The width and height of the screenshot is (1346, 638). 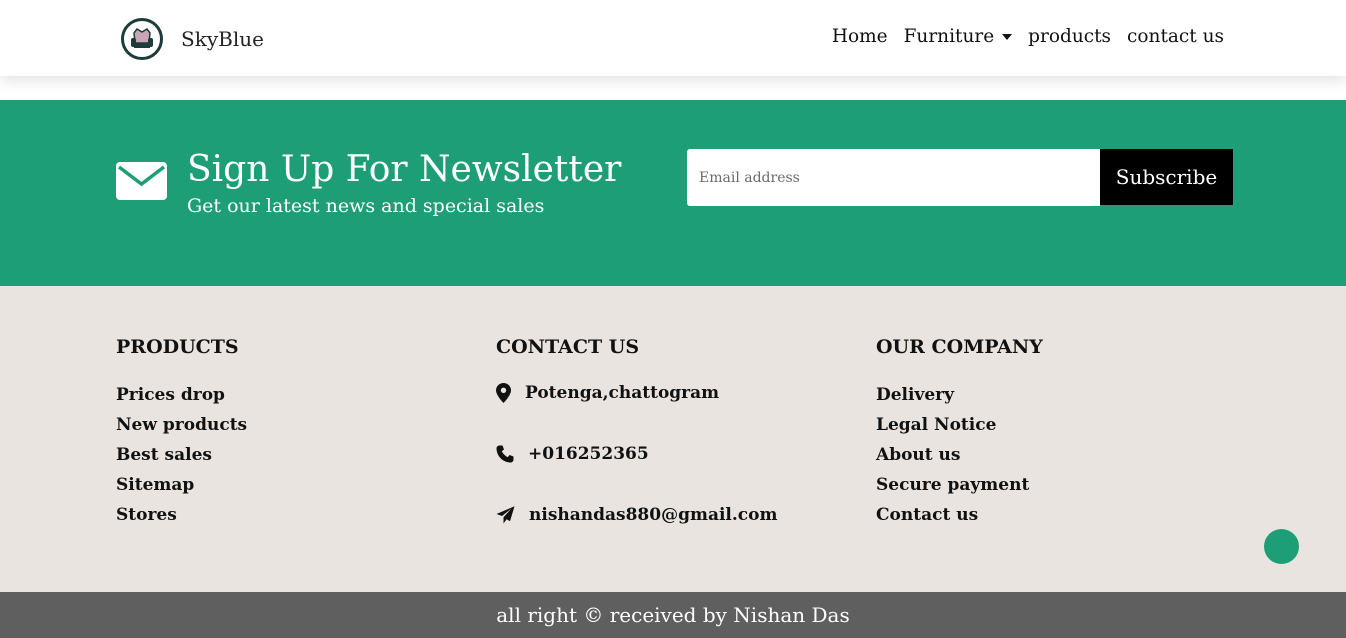 What do you see at coordinates (222, 39) in the screenshot?
I see `brand-name: SkyBlue` at bounding box center [222, 39].